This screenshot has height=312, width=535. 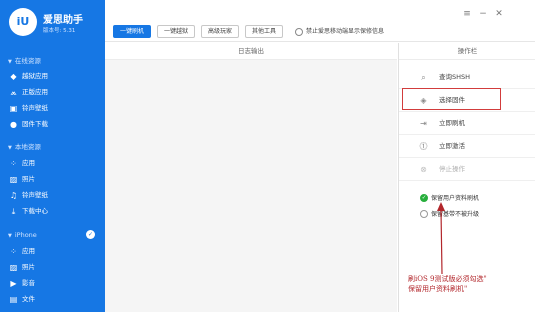 I want to click on sidebar-item-label: 正版应用, so click(x=35, y=92).